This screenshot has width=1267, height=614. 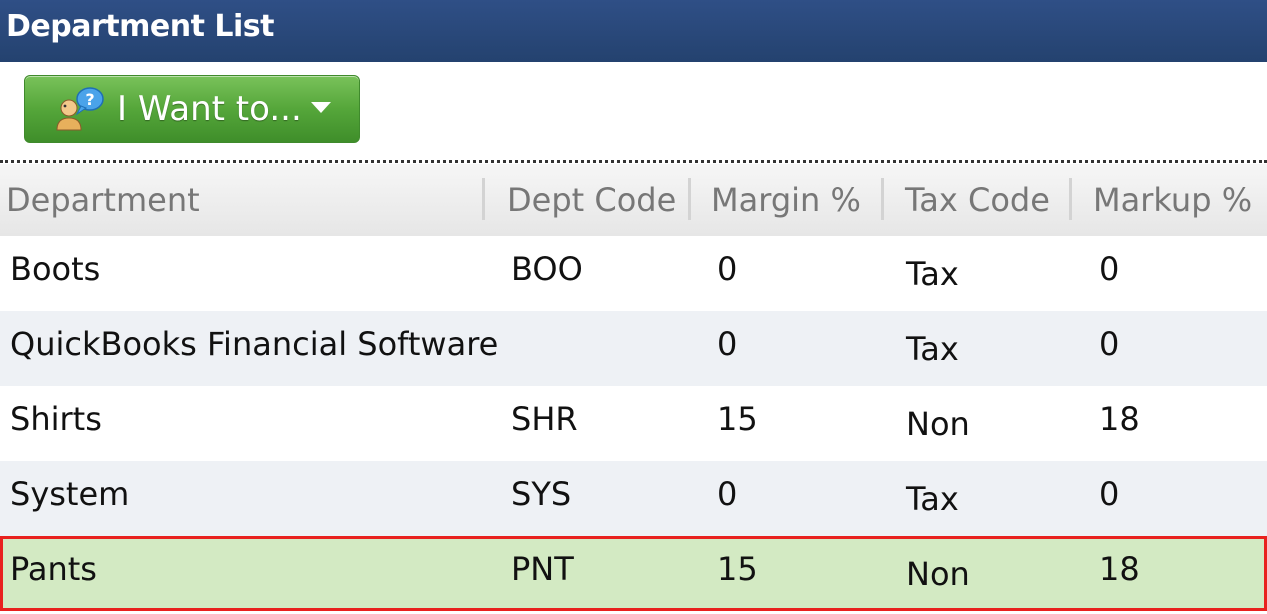 I want to click on cell-department: QuickBooks Financial Software, so click(x=254, y=344).